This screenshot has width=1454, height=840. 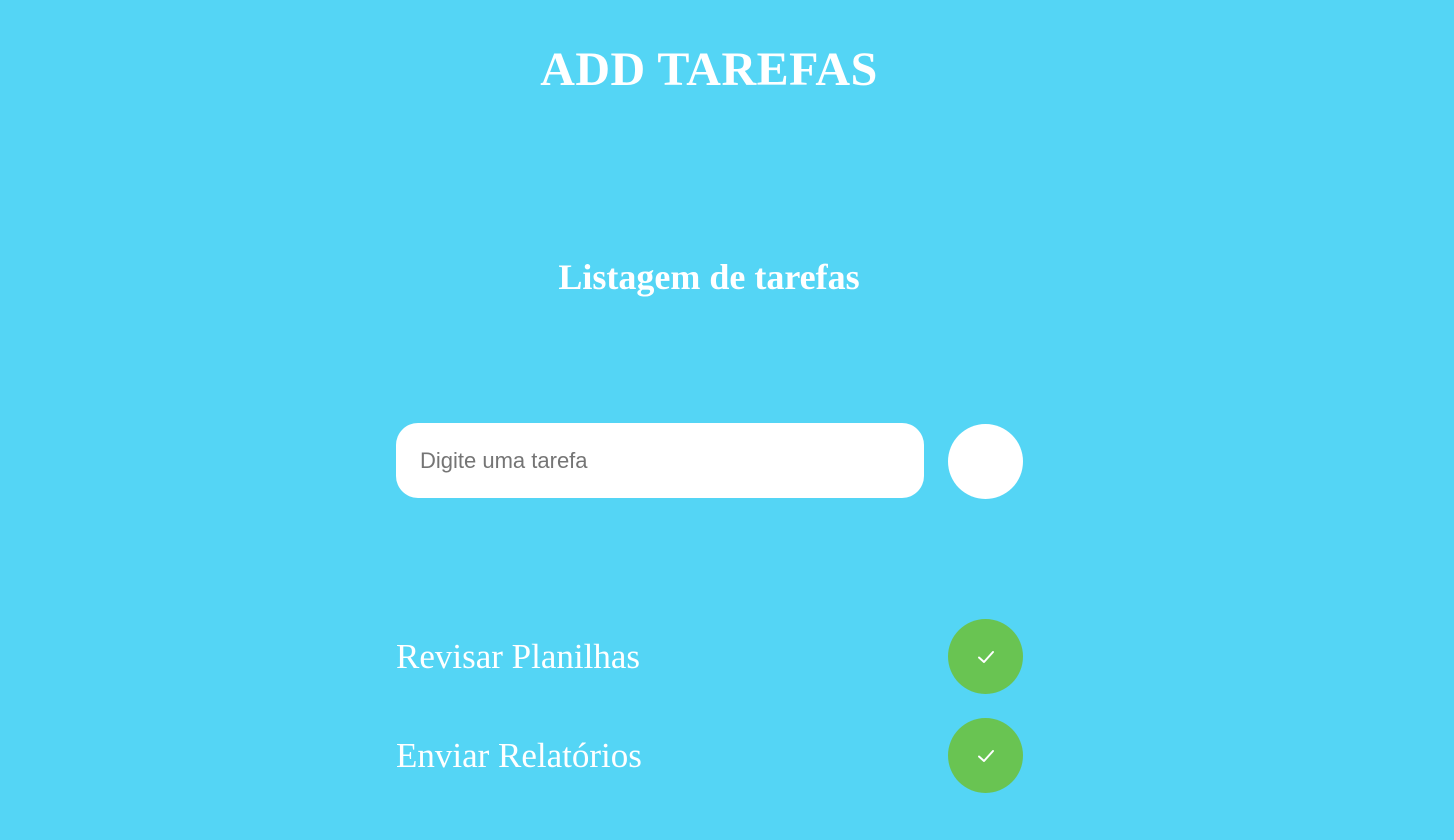 What do you see at coordinates (709, 656) in the screenshot?
I see `task-item: Revisar Planilhas` at bounding box center [709, 656].